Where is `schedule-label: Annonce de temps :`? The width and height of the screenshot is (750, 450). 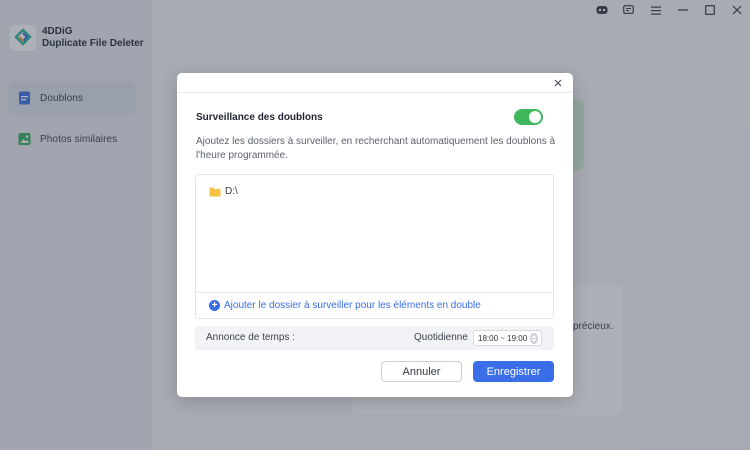
schedule-label: Annonce de temps : is located at coordinates (250, 337).